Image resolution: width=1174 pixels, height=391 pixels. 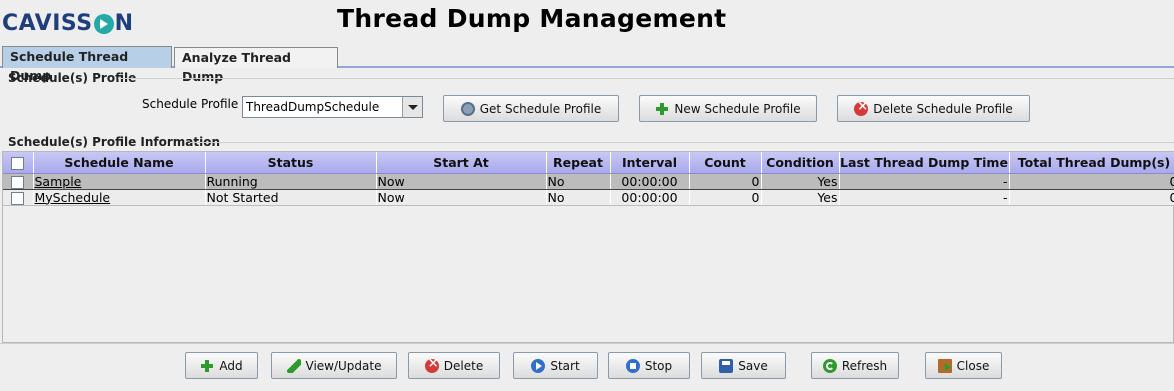 I want to click on stop-icon, so click(x=632, y=365).